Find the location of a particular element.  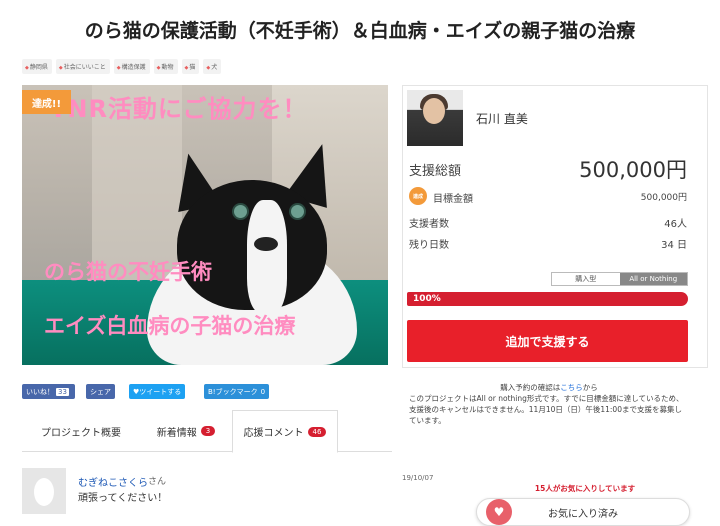

tab-news: 新着情報 3 is located at coordinates (186, 431).